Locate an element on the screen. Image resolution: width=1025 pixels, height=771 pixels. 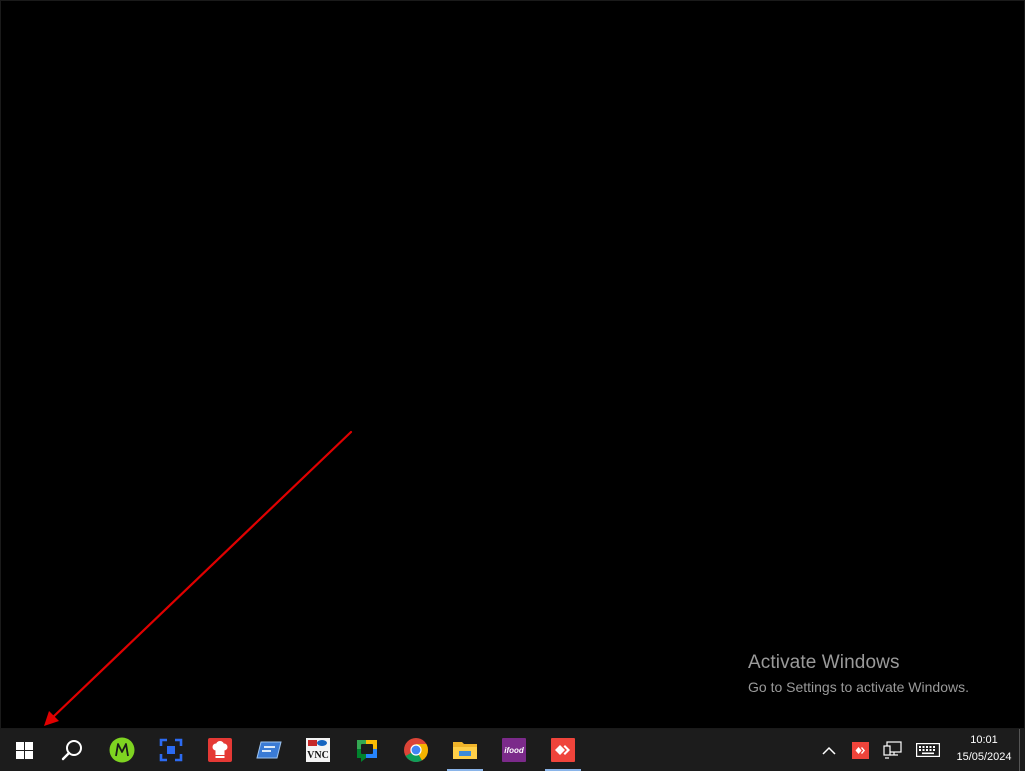
show-hidden-icons-button is located at coordinates (829, 750).